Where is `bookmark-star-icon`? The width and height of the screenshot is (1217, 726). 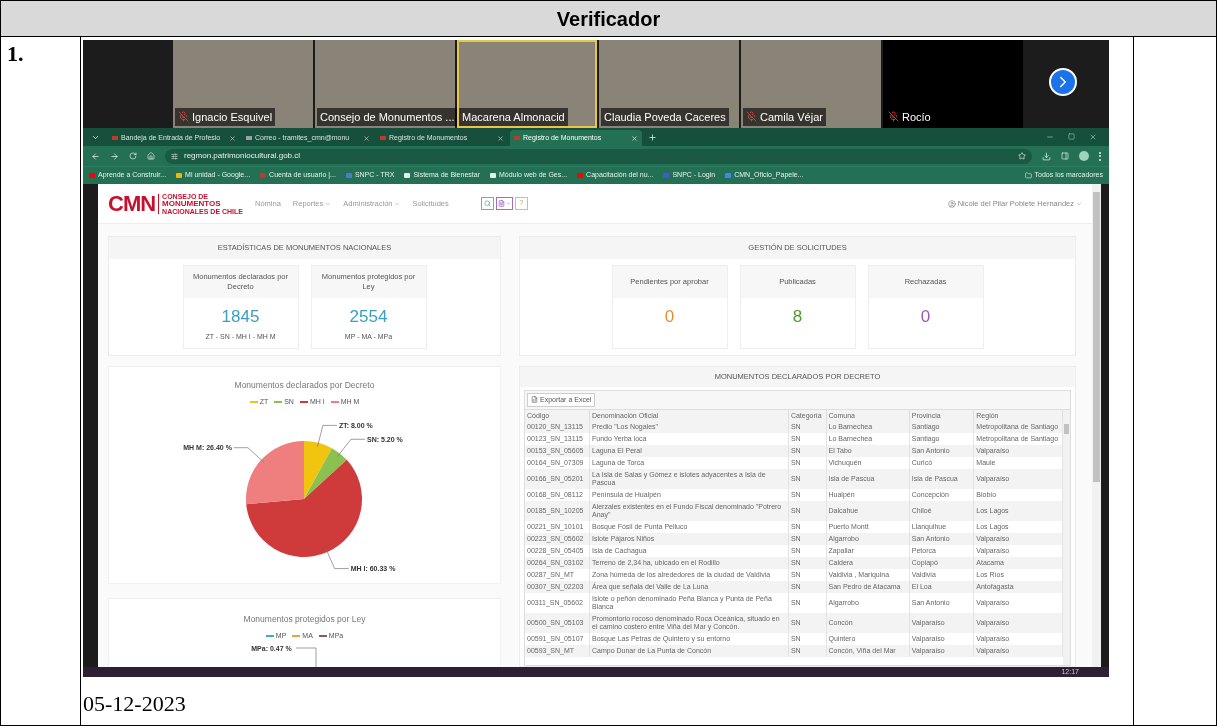 bookmark-star-icon is located at coordinates (1022, 156).